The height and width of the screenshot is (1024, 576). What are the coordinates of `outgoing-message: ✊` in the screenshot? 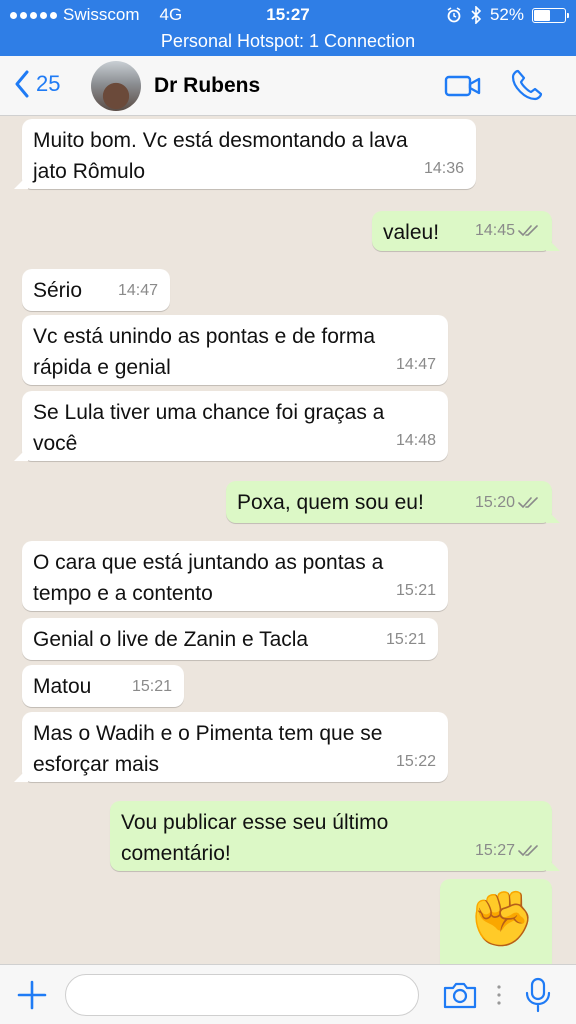 It's located at (496, 921).